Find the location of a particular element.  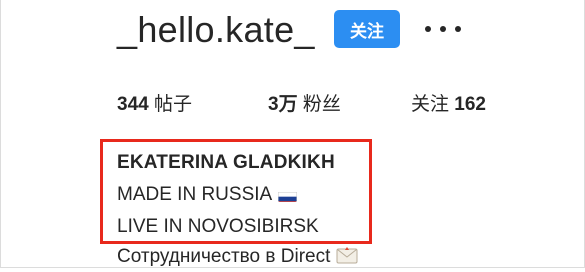

bio-line-collab: Сотрудничество в Direct is located at coordinates (237, 257).